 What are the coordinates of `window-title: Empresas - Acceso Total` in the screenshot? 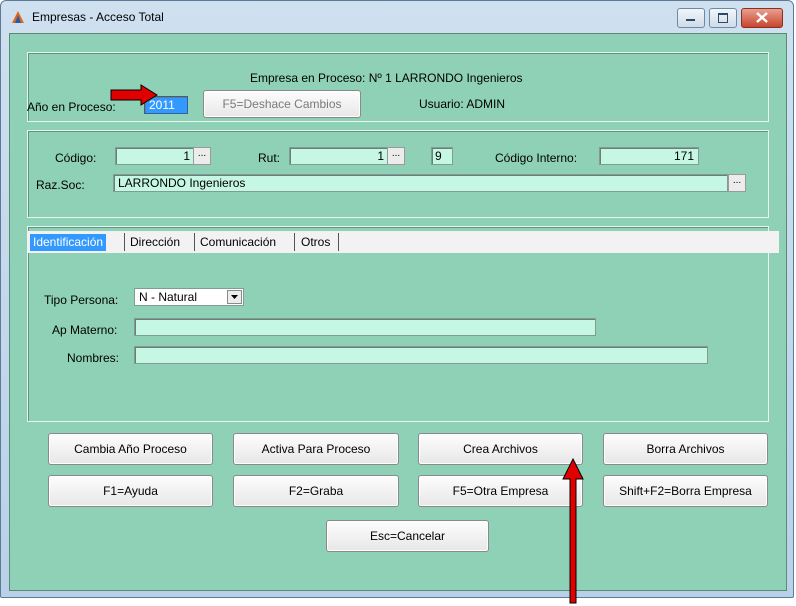 It's located at (98, 17).